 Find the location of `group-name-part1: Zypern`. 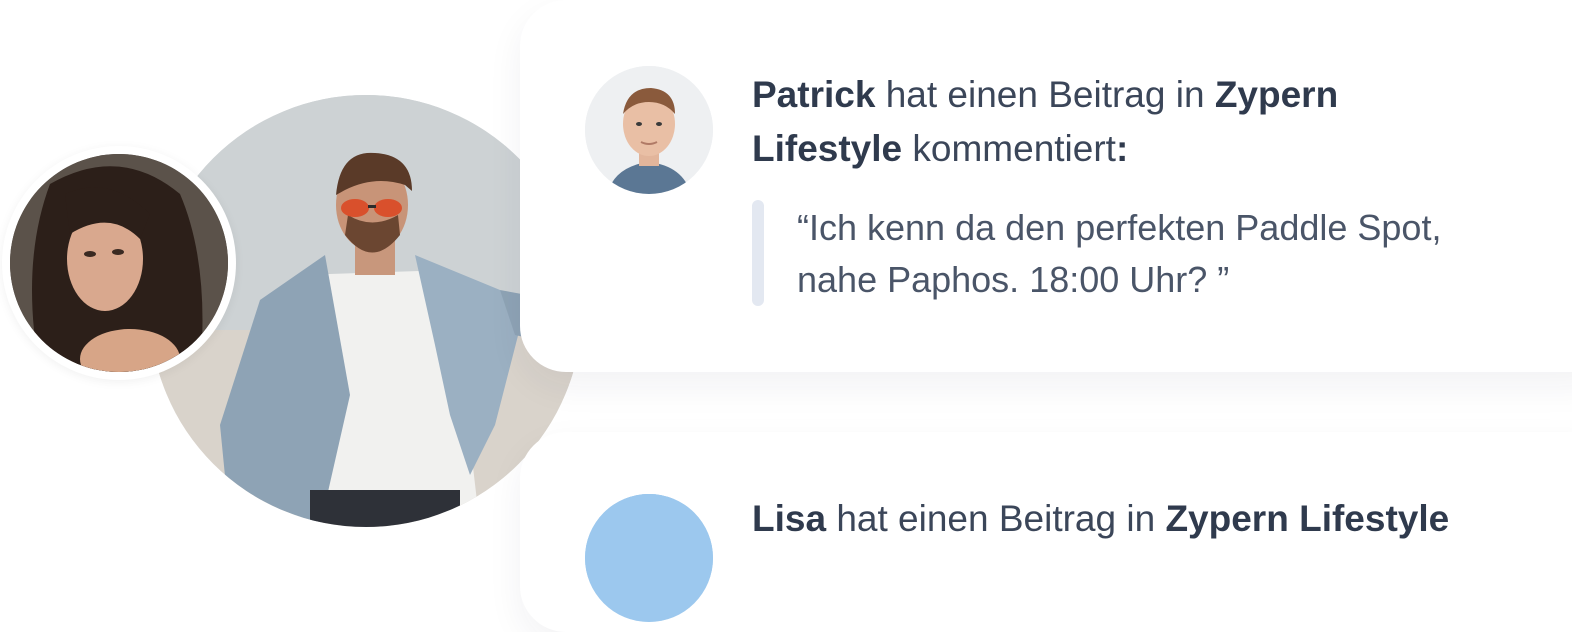

group-name-part1: Zypern is located at coordinates (1276, 94).